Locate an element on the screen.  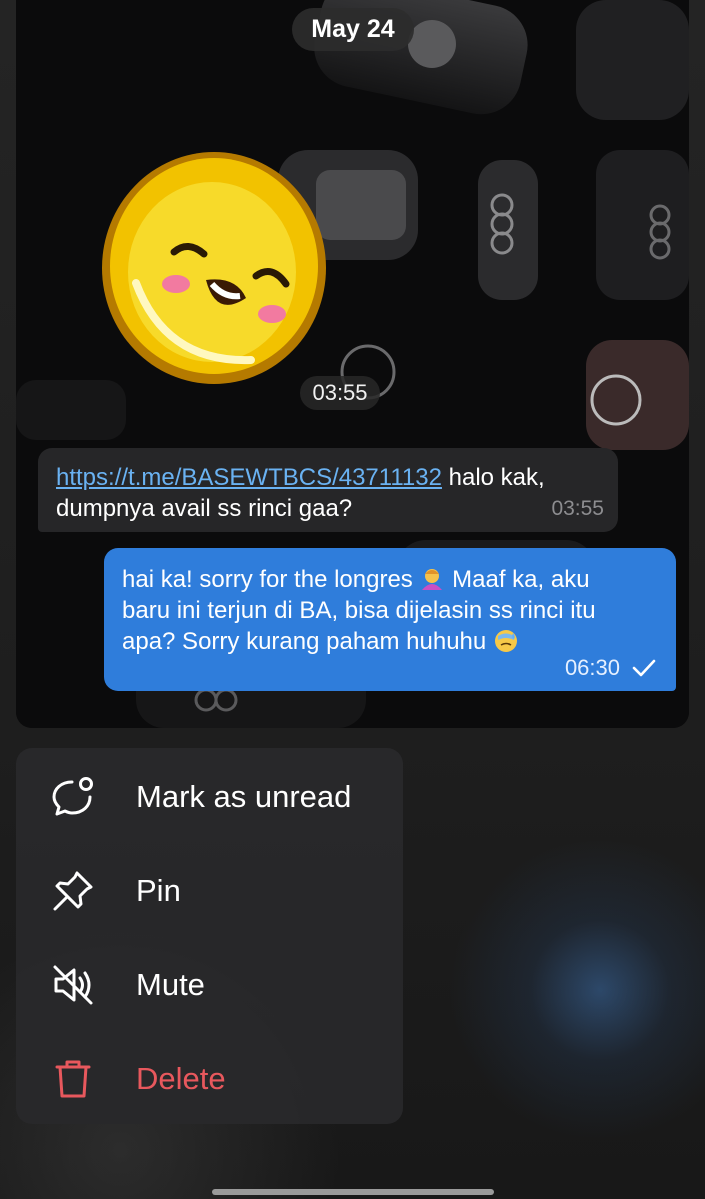
menu-item-label: Mute is located at coordinates (170, 984).